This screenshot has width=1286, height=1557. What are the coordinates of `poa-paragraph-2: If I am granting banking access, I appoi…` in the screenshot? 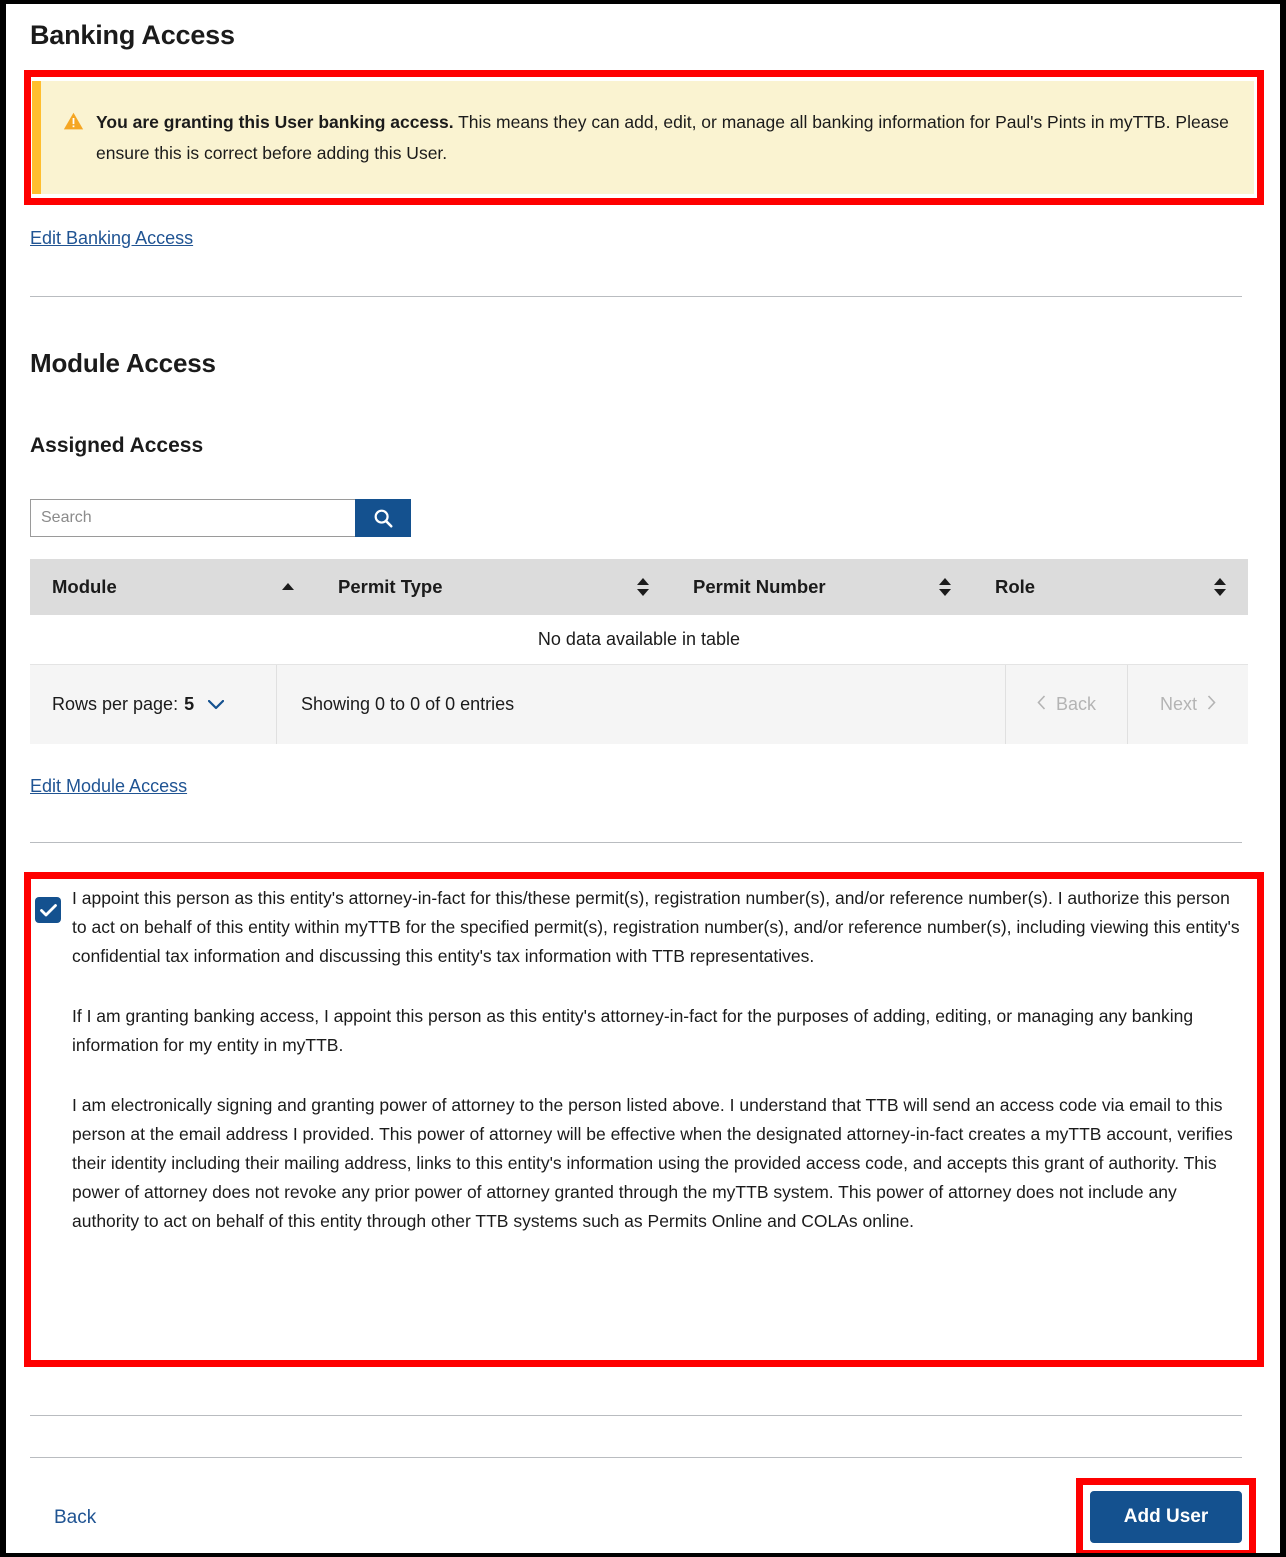 It's located at (633, 1030).